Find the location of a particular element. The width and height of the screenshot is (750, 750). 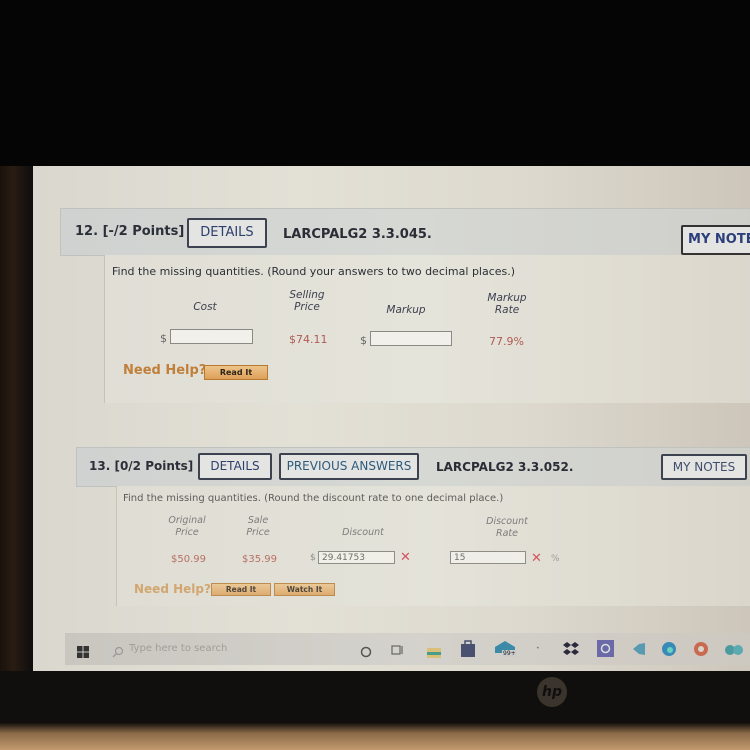

q13-code: LARCPALG2 3.3.052. is located at coordinates (505, 467).